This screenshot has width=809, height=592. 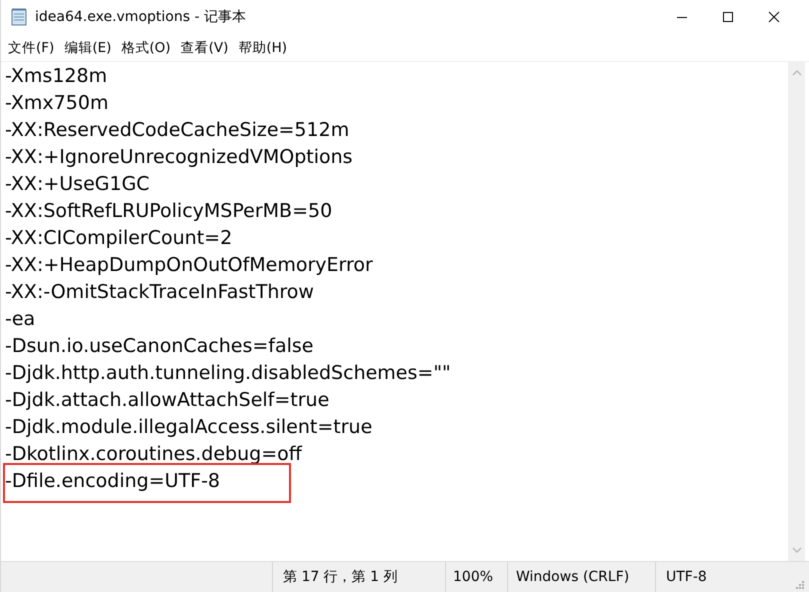 What do you see at coordinates (228, 373) in the screenshot?
I see `text-line: -Djdk.http.auth.tunneling.disabledSchemes=""` at bounding box center [228, 373].